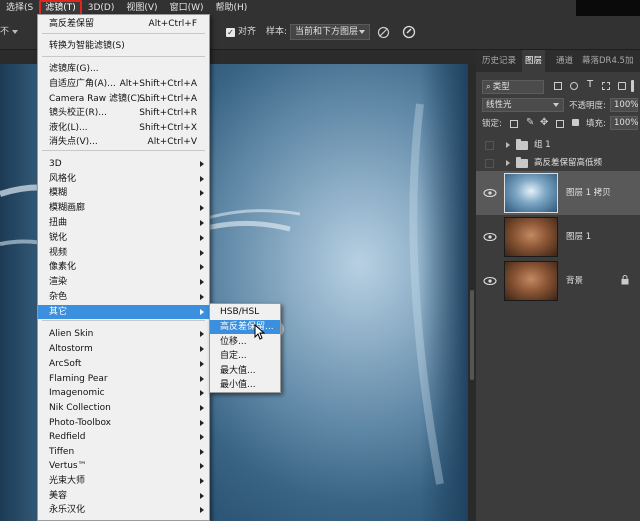  What do you see at coordinates (560, 124) in the screenshot?
I see `lock-artboard-icon` at bounding box center [560, 124].